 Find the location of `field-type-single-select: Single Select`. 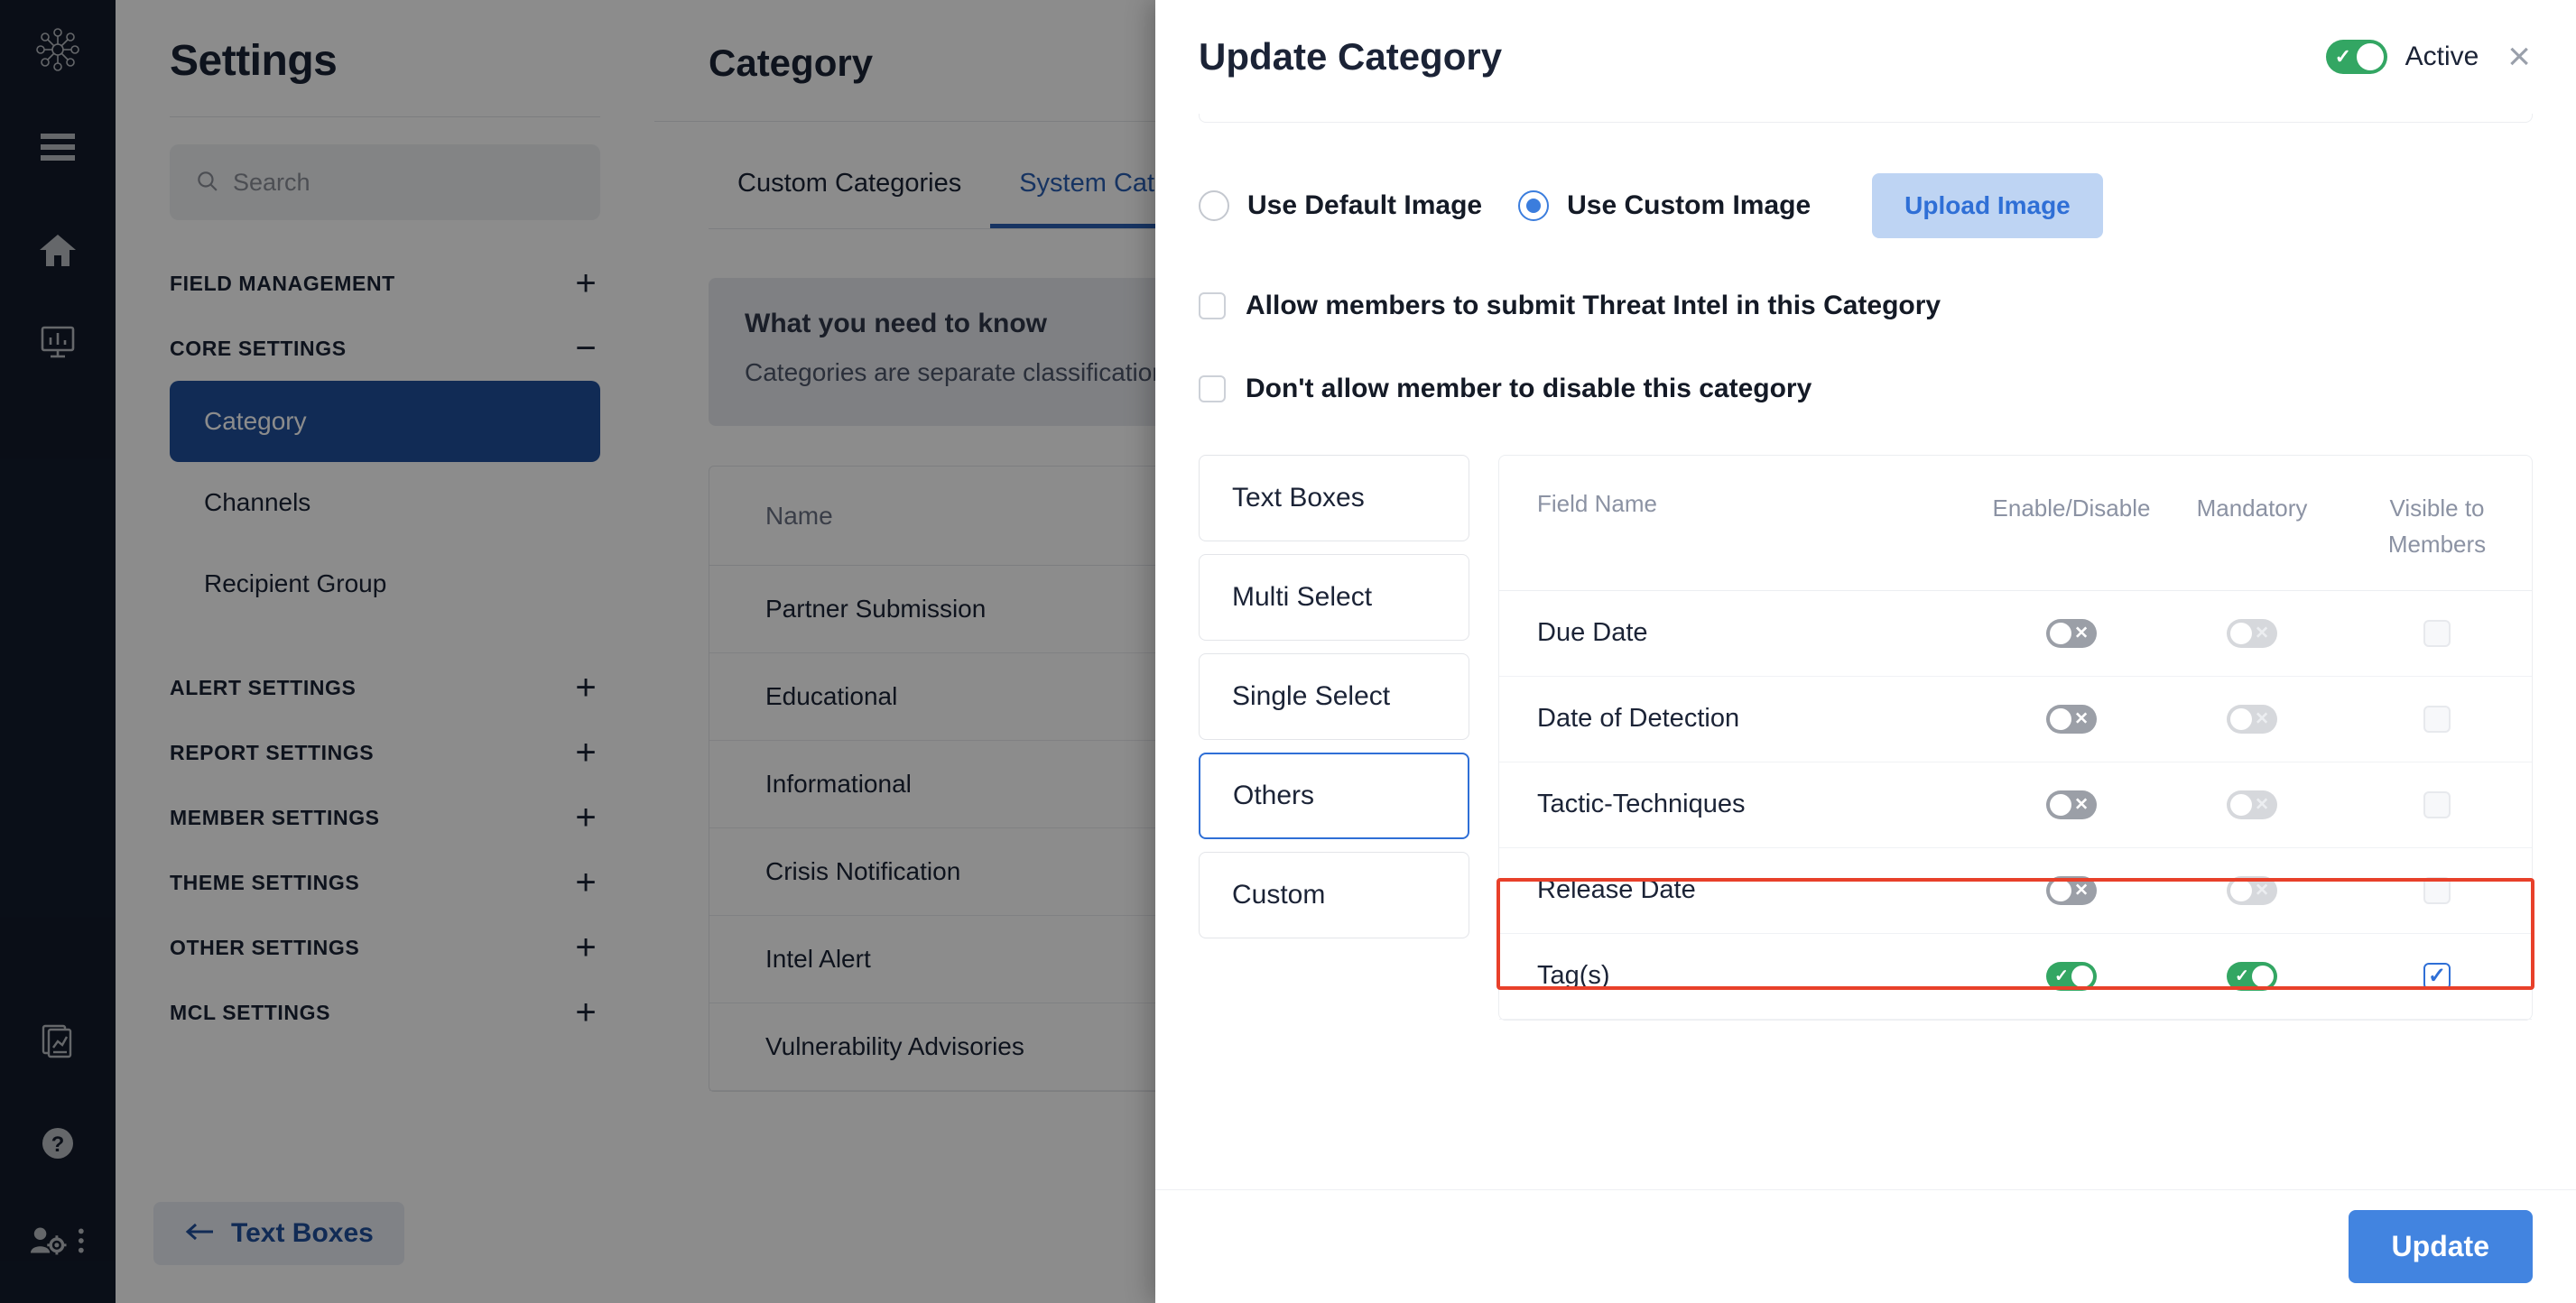

field-type-single-select: Single Select is located at coordinates (1334, 696).